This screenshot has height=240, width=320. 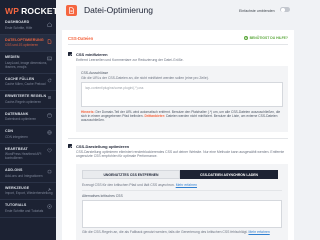 What do you see at coordinates (186, 185) in the screenshot?
I see `async-learn-more-link: Mehr erfahren` at bounding box center [186, 185].